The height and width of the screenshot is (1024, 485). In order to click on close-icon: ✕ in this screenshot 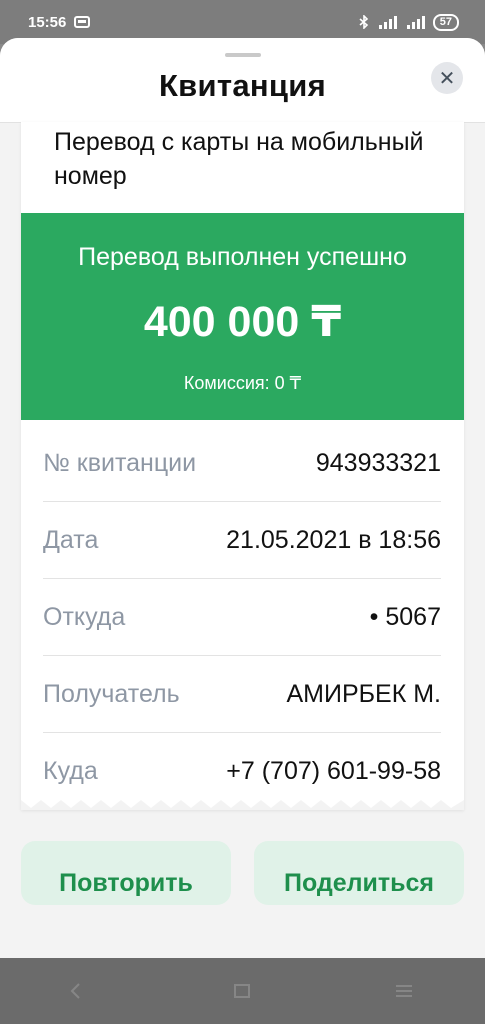, I will do `click(447, 78)`.